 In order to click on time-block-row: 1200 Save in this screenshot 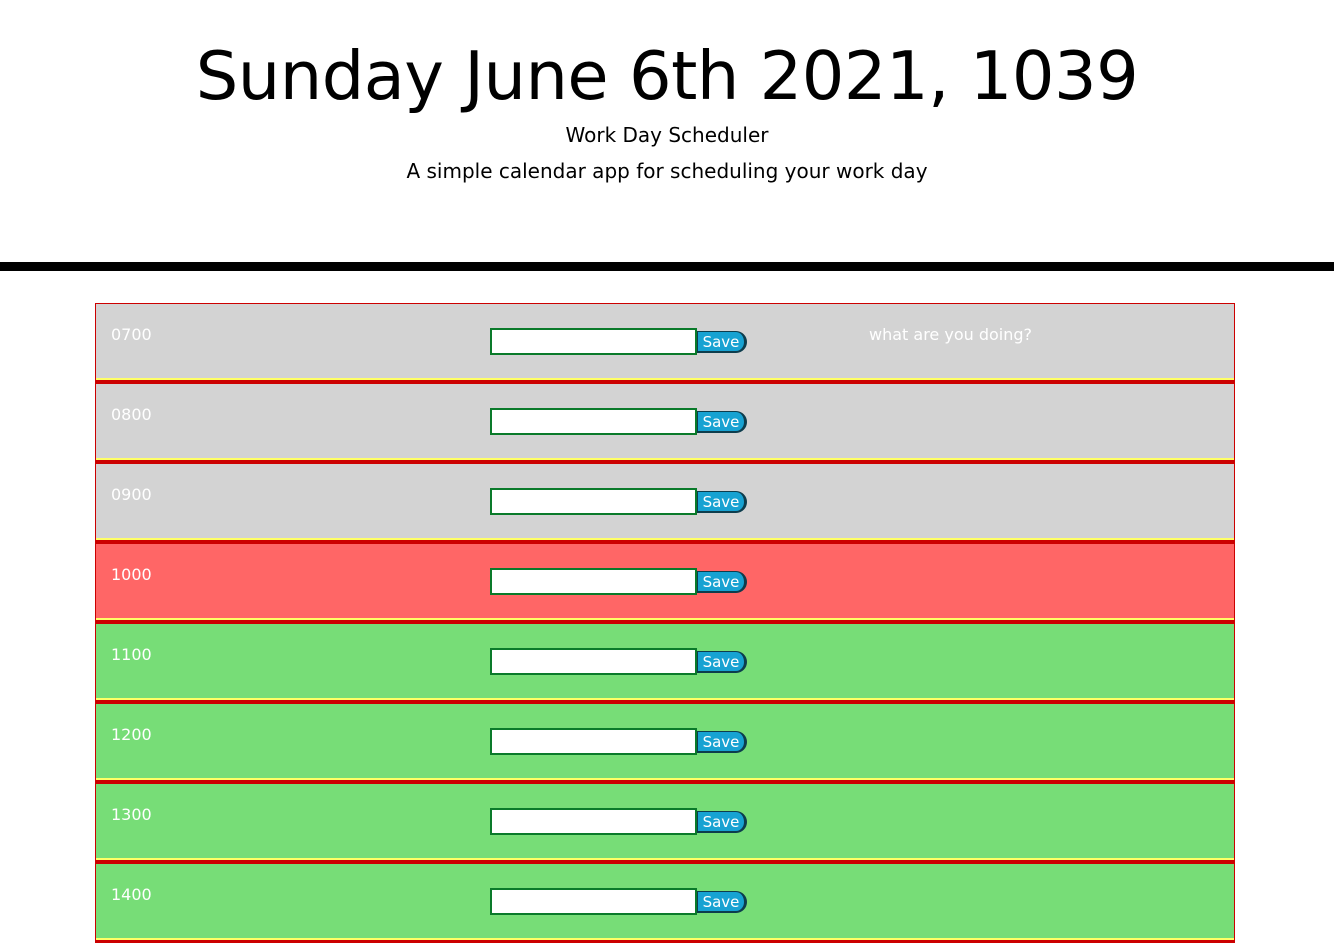, I will do `click(665, 743)`.